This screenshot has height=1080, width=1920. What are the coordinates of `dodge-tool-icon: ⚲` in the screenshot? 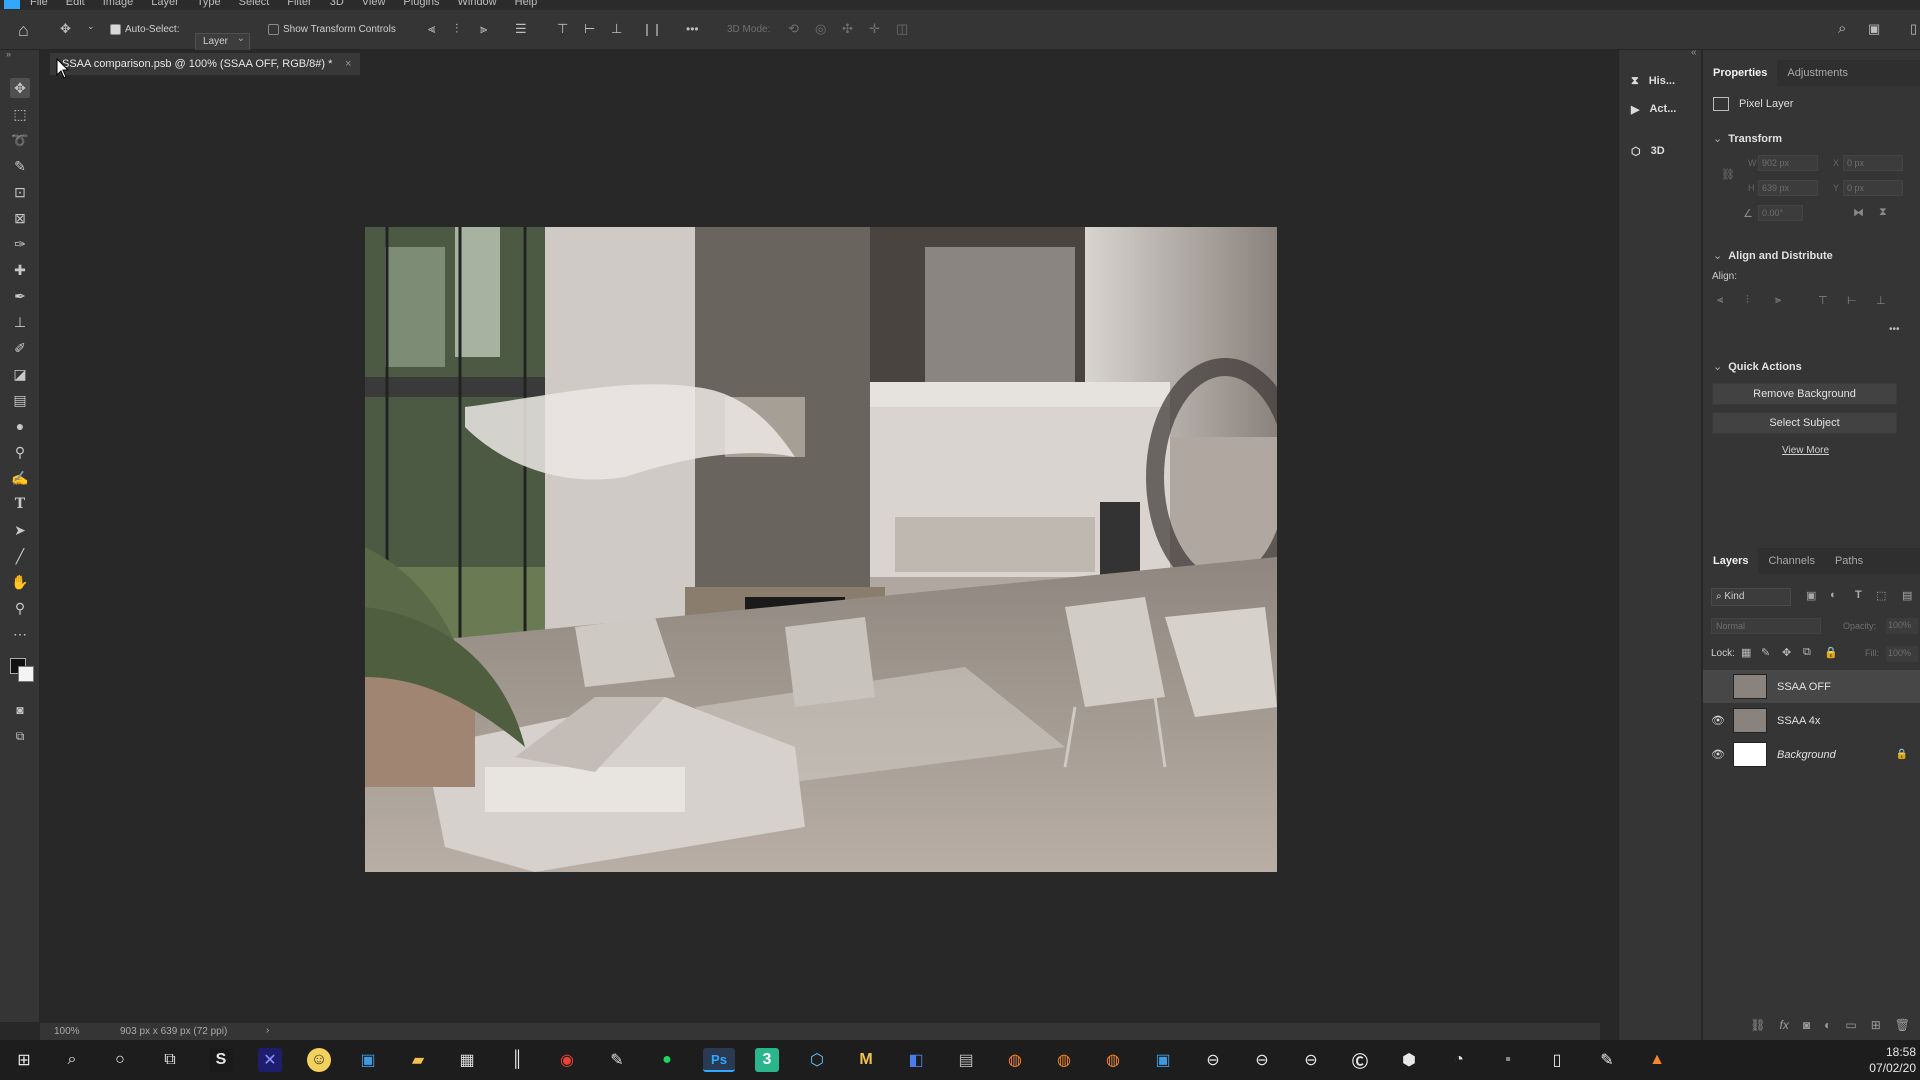 It's located at (20, 452).